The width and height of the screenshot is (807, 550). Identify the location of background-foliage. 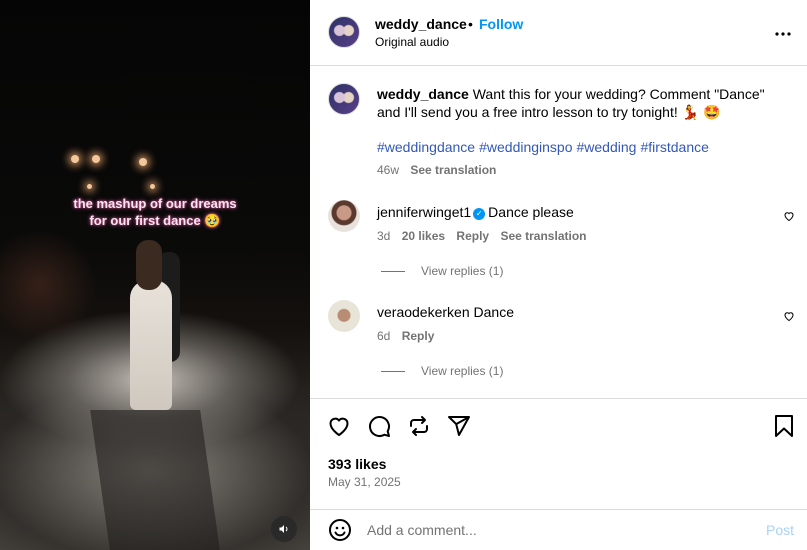
(50, 285).